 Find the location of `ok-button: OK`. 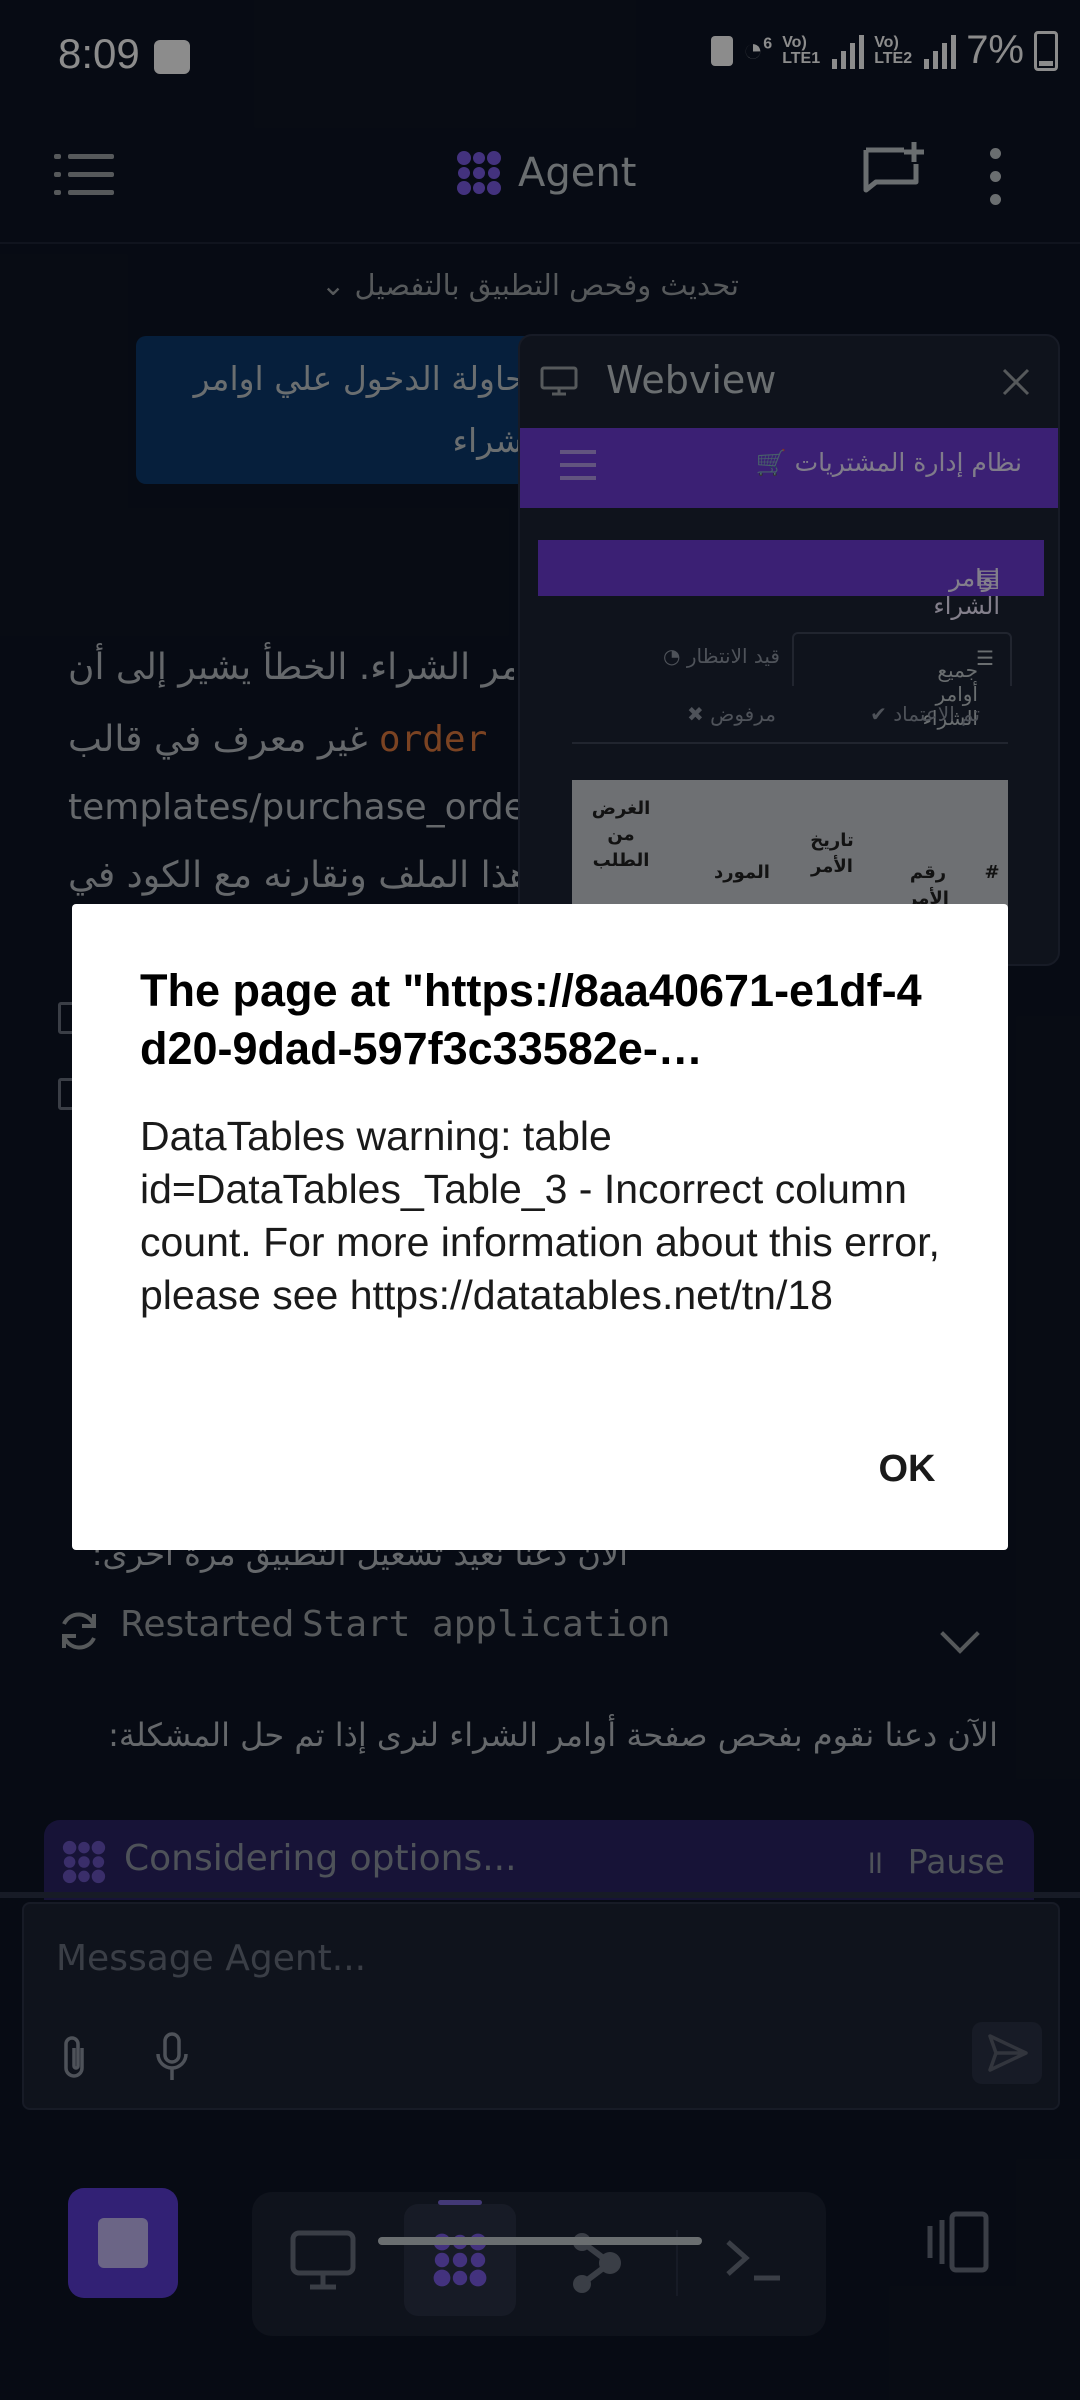

ok-button: OK is located at coordinates (907, 1469).